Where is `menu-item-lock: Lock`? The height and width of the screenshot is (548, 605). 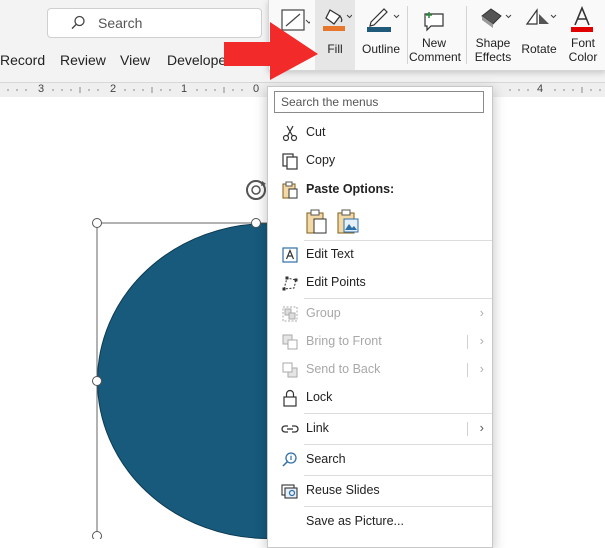
menu-item-lock: Lock is located at coordinates (380, 398).